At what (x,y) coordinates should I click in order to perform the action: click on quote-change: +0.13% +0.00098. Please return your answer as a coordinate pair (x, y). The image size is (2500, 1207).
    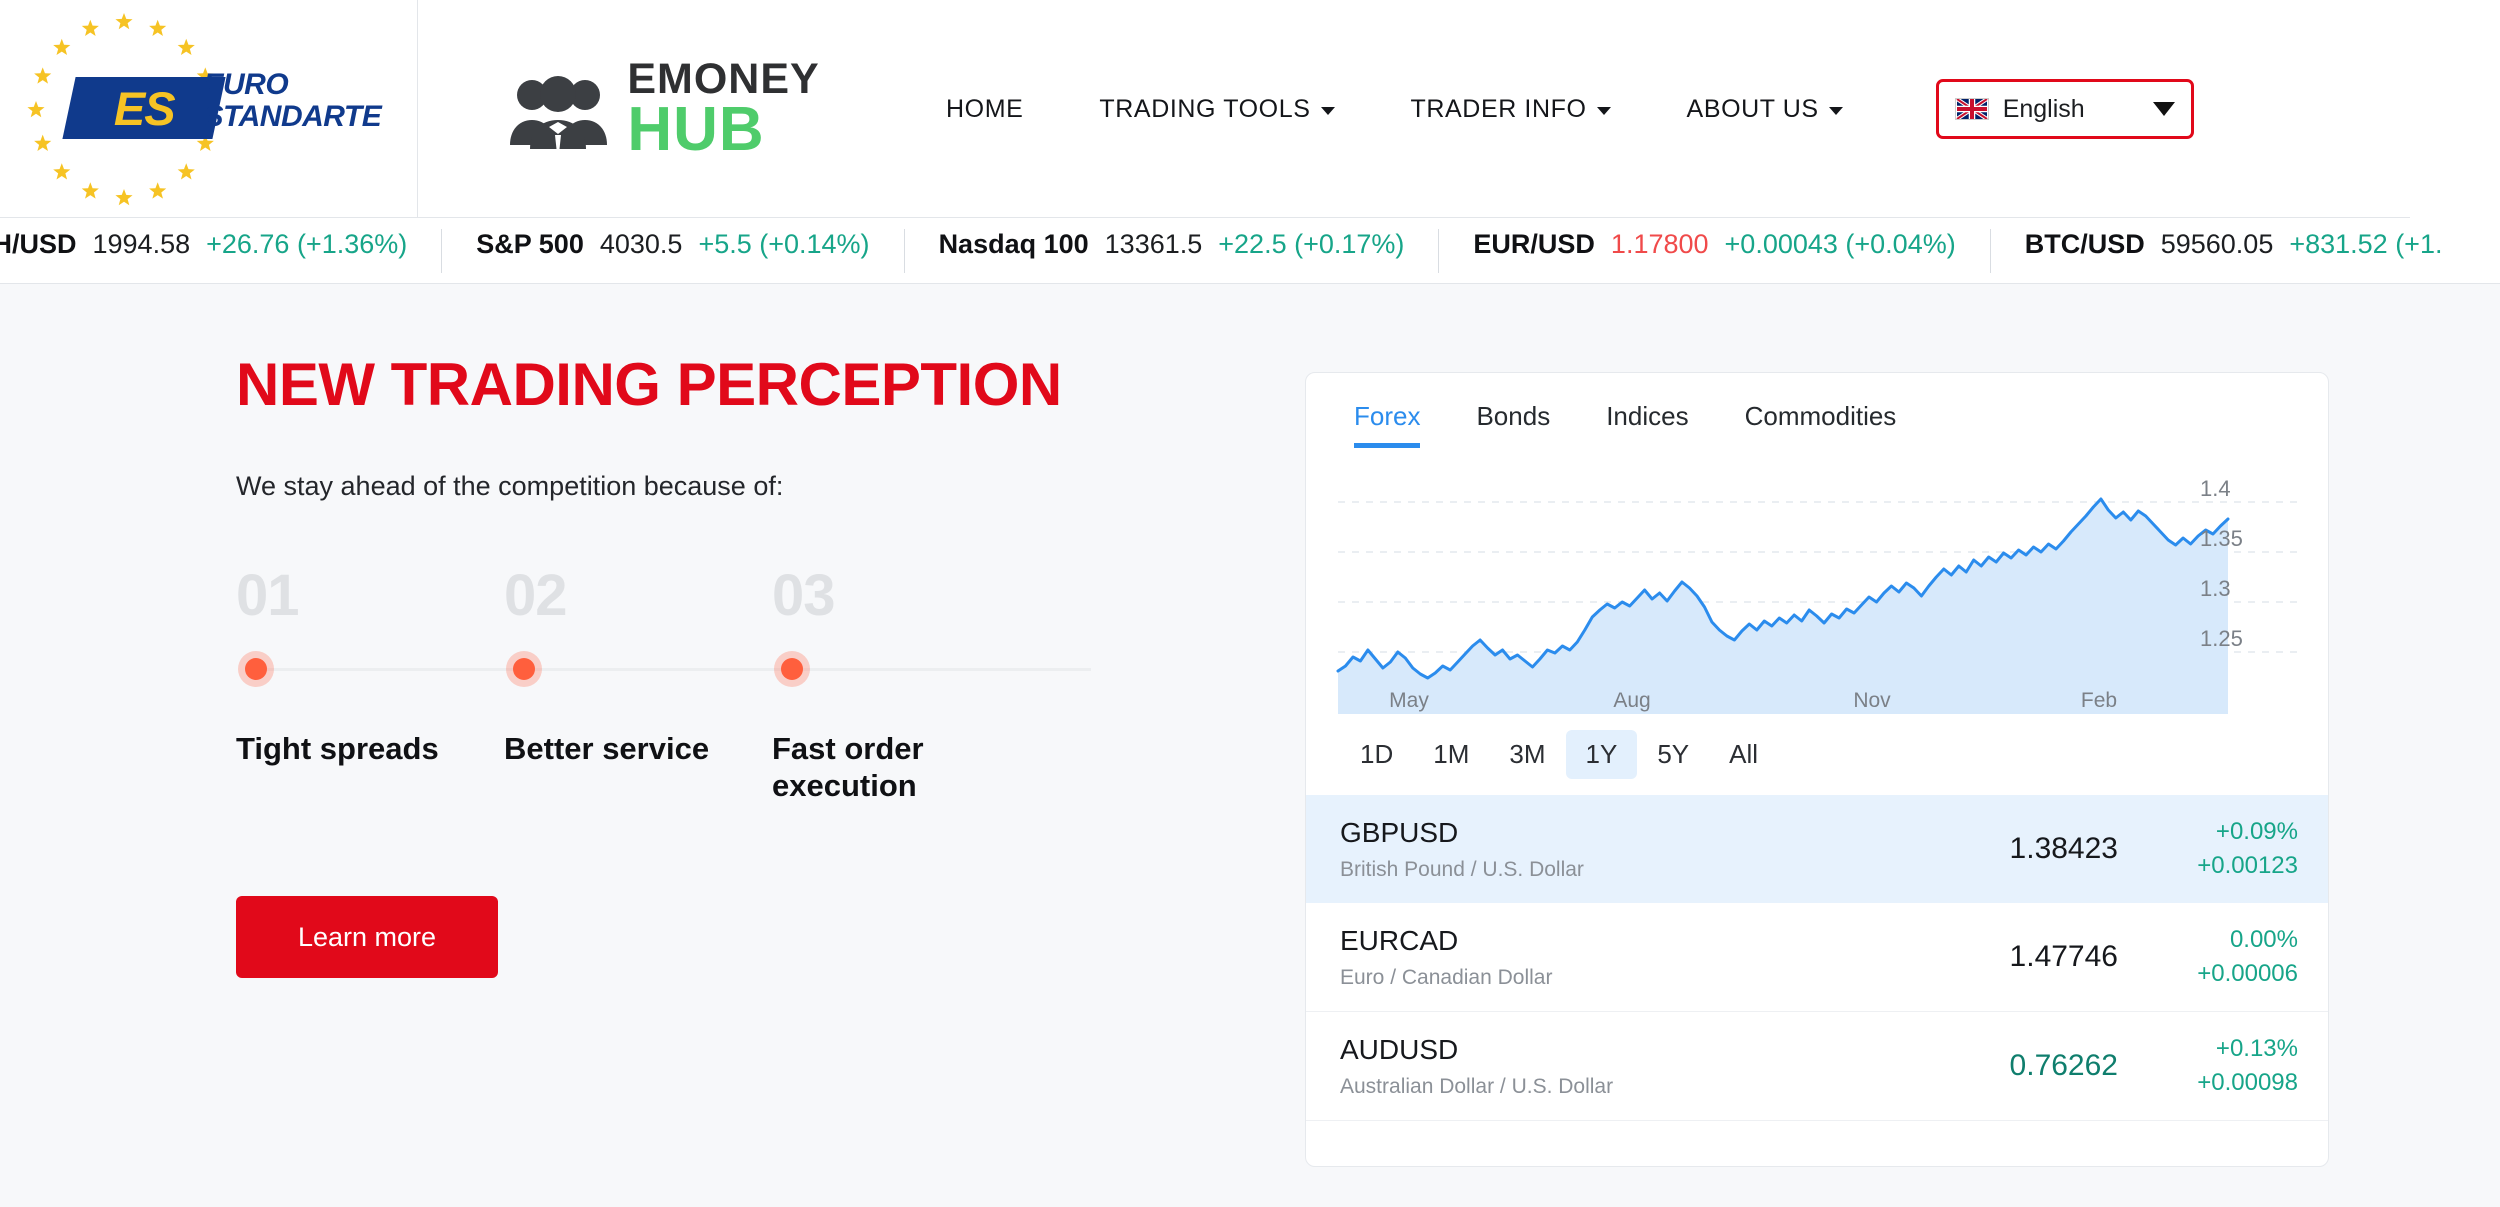
    Looking at the image, I should click on (2208, 1066).